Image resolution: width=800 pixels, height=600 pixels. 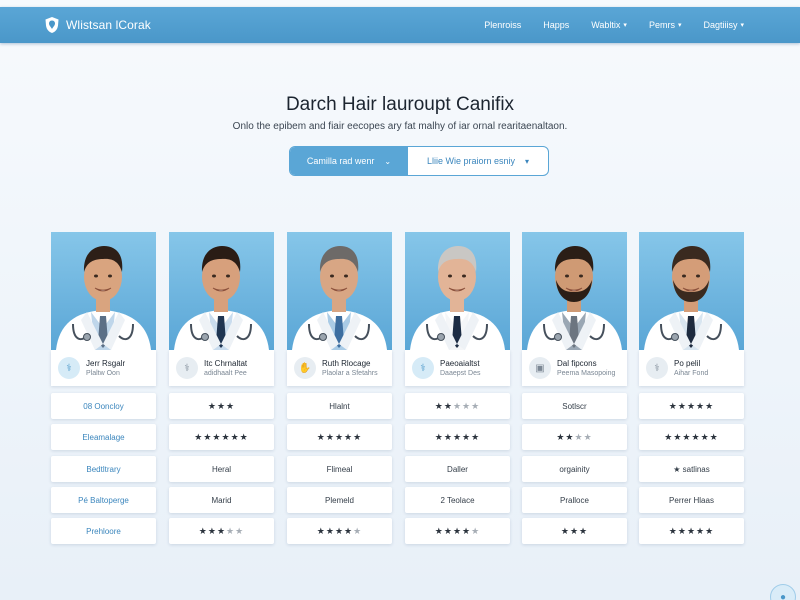 I want to click on nav-item-label: Happs, so click(x=556, y=25).